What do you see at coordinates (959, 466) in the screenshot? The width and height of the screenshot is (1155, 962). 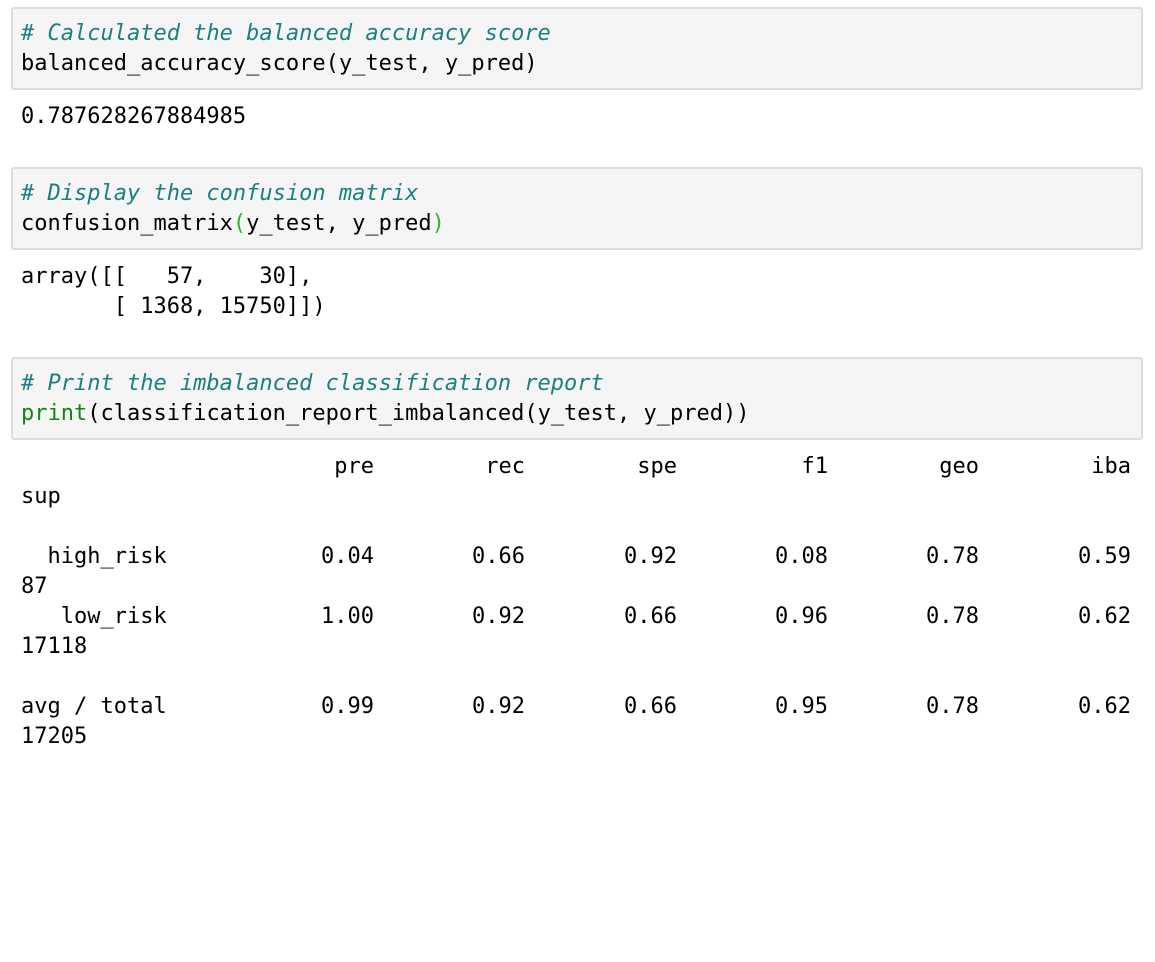 I see `column-header: geo` at bounding box center [959, 466].